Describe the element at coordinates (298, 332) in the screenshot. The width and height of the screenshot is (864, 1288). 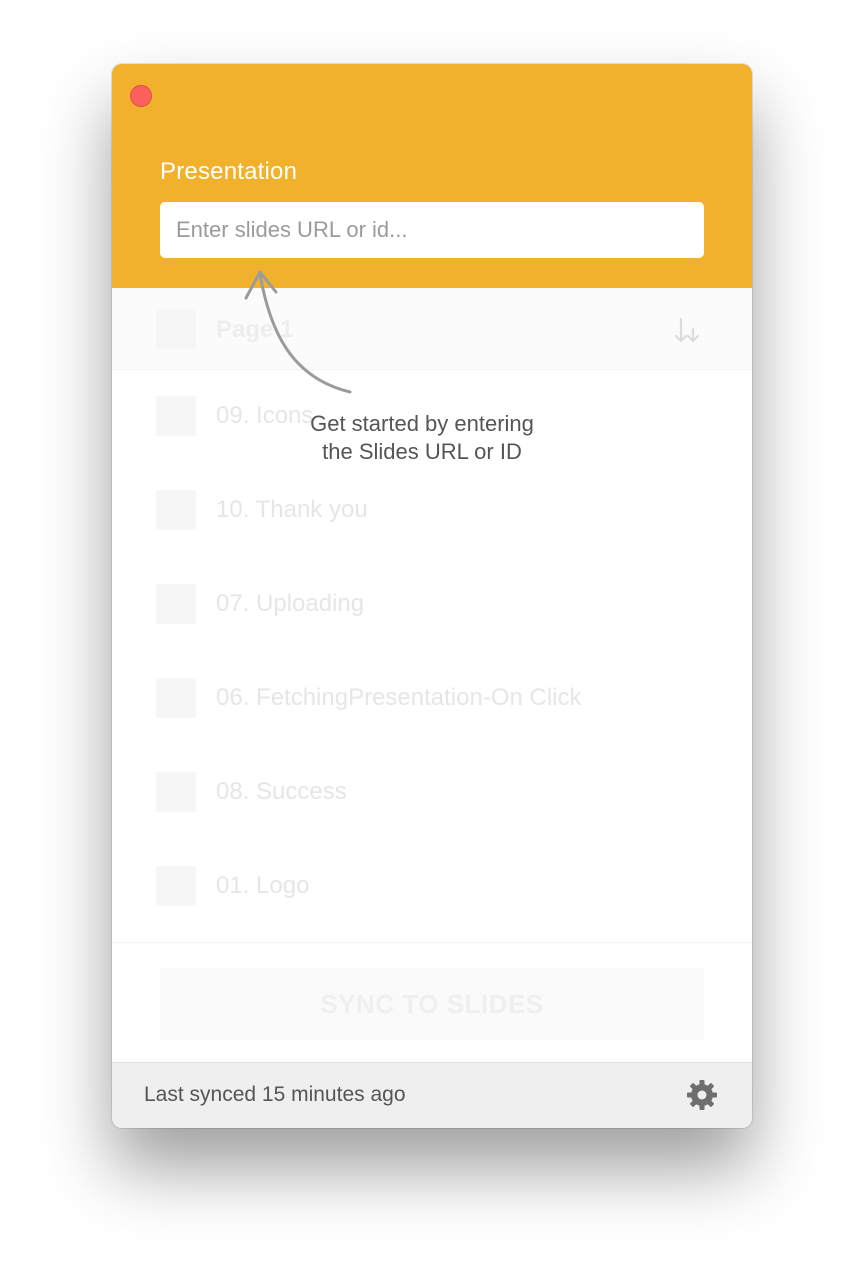
I see `hint-arrow-icon` at that location.